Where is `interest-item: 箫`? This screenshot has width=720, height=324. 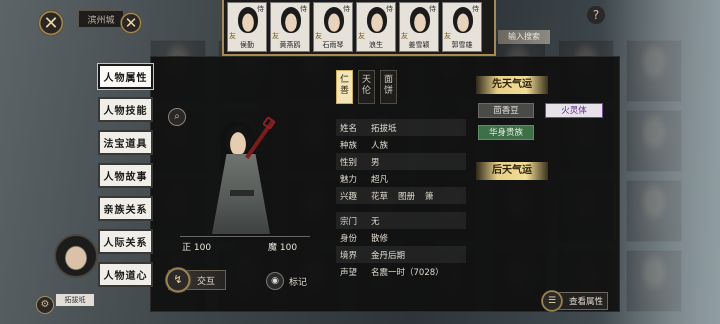 interest-item: 箫 is located at coordinates (429, 196).